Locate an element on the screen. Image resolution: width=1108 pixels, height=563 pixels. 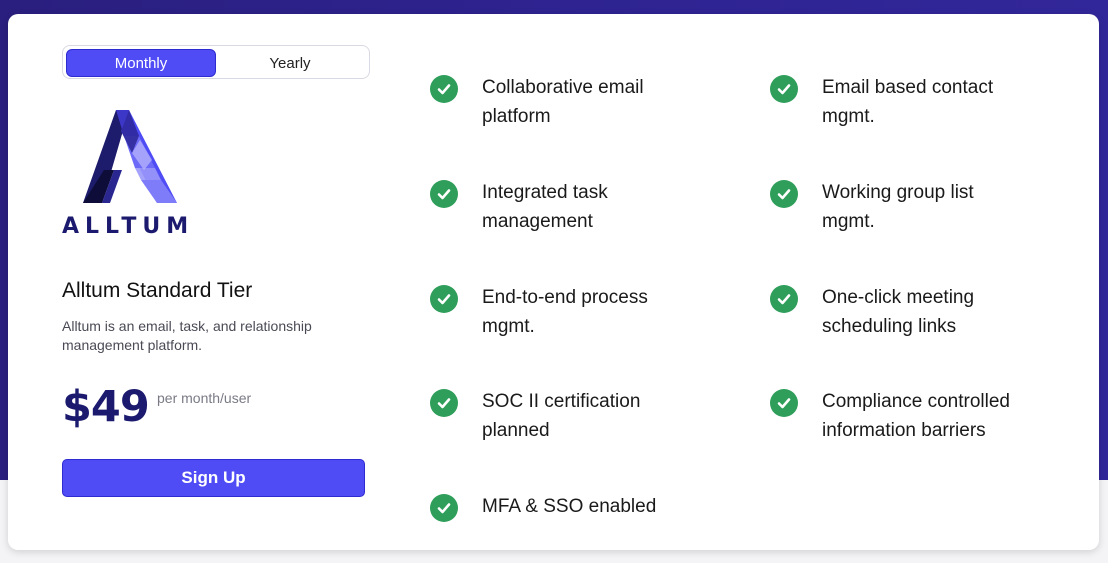
feature-text: MFA & SSO enabled is located at coordinates (569, 506).